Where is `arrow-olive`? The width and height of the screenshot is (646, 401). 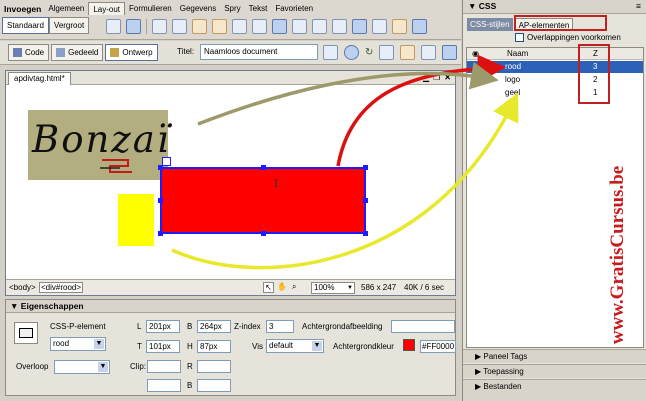
arrow-olive is located at coordinates (348, 93).